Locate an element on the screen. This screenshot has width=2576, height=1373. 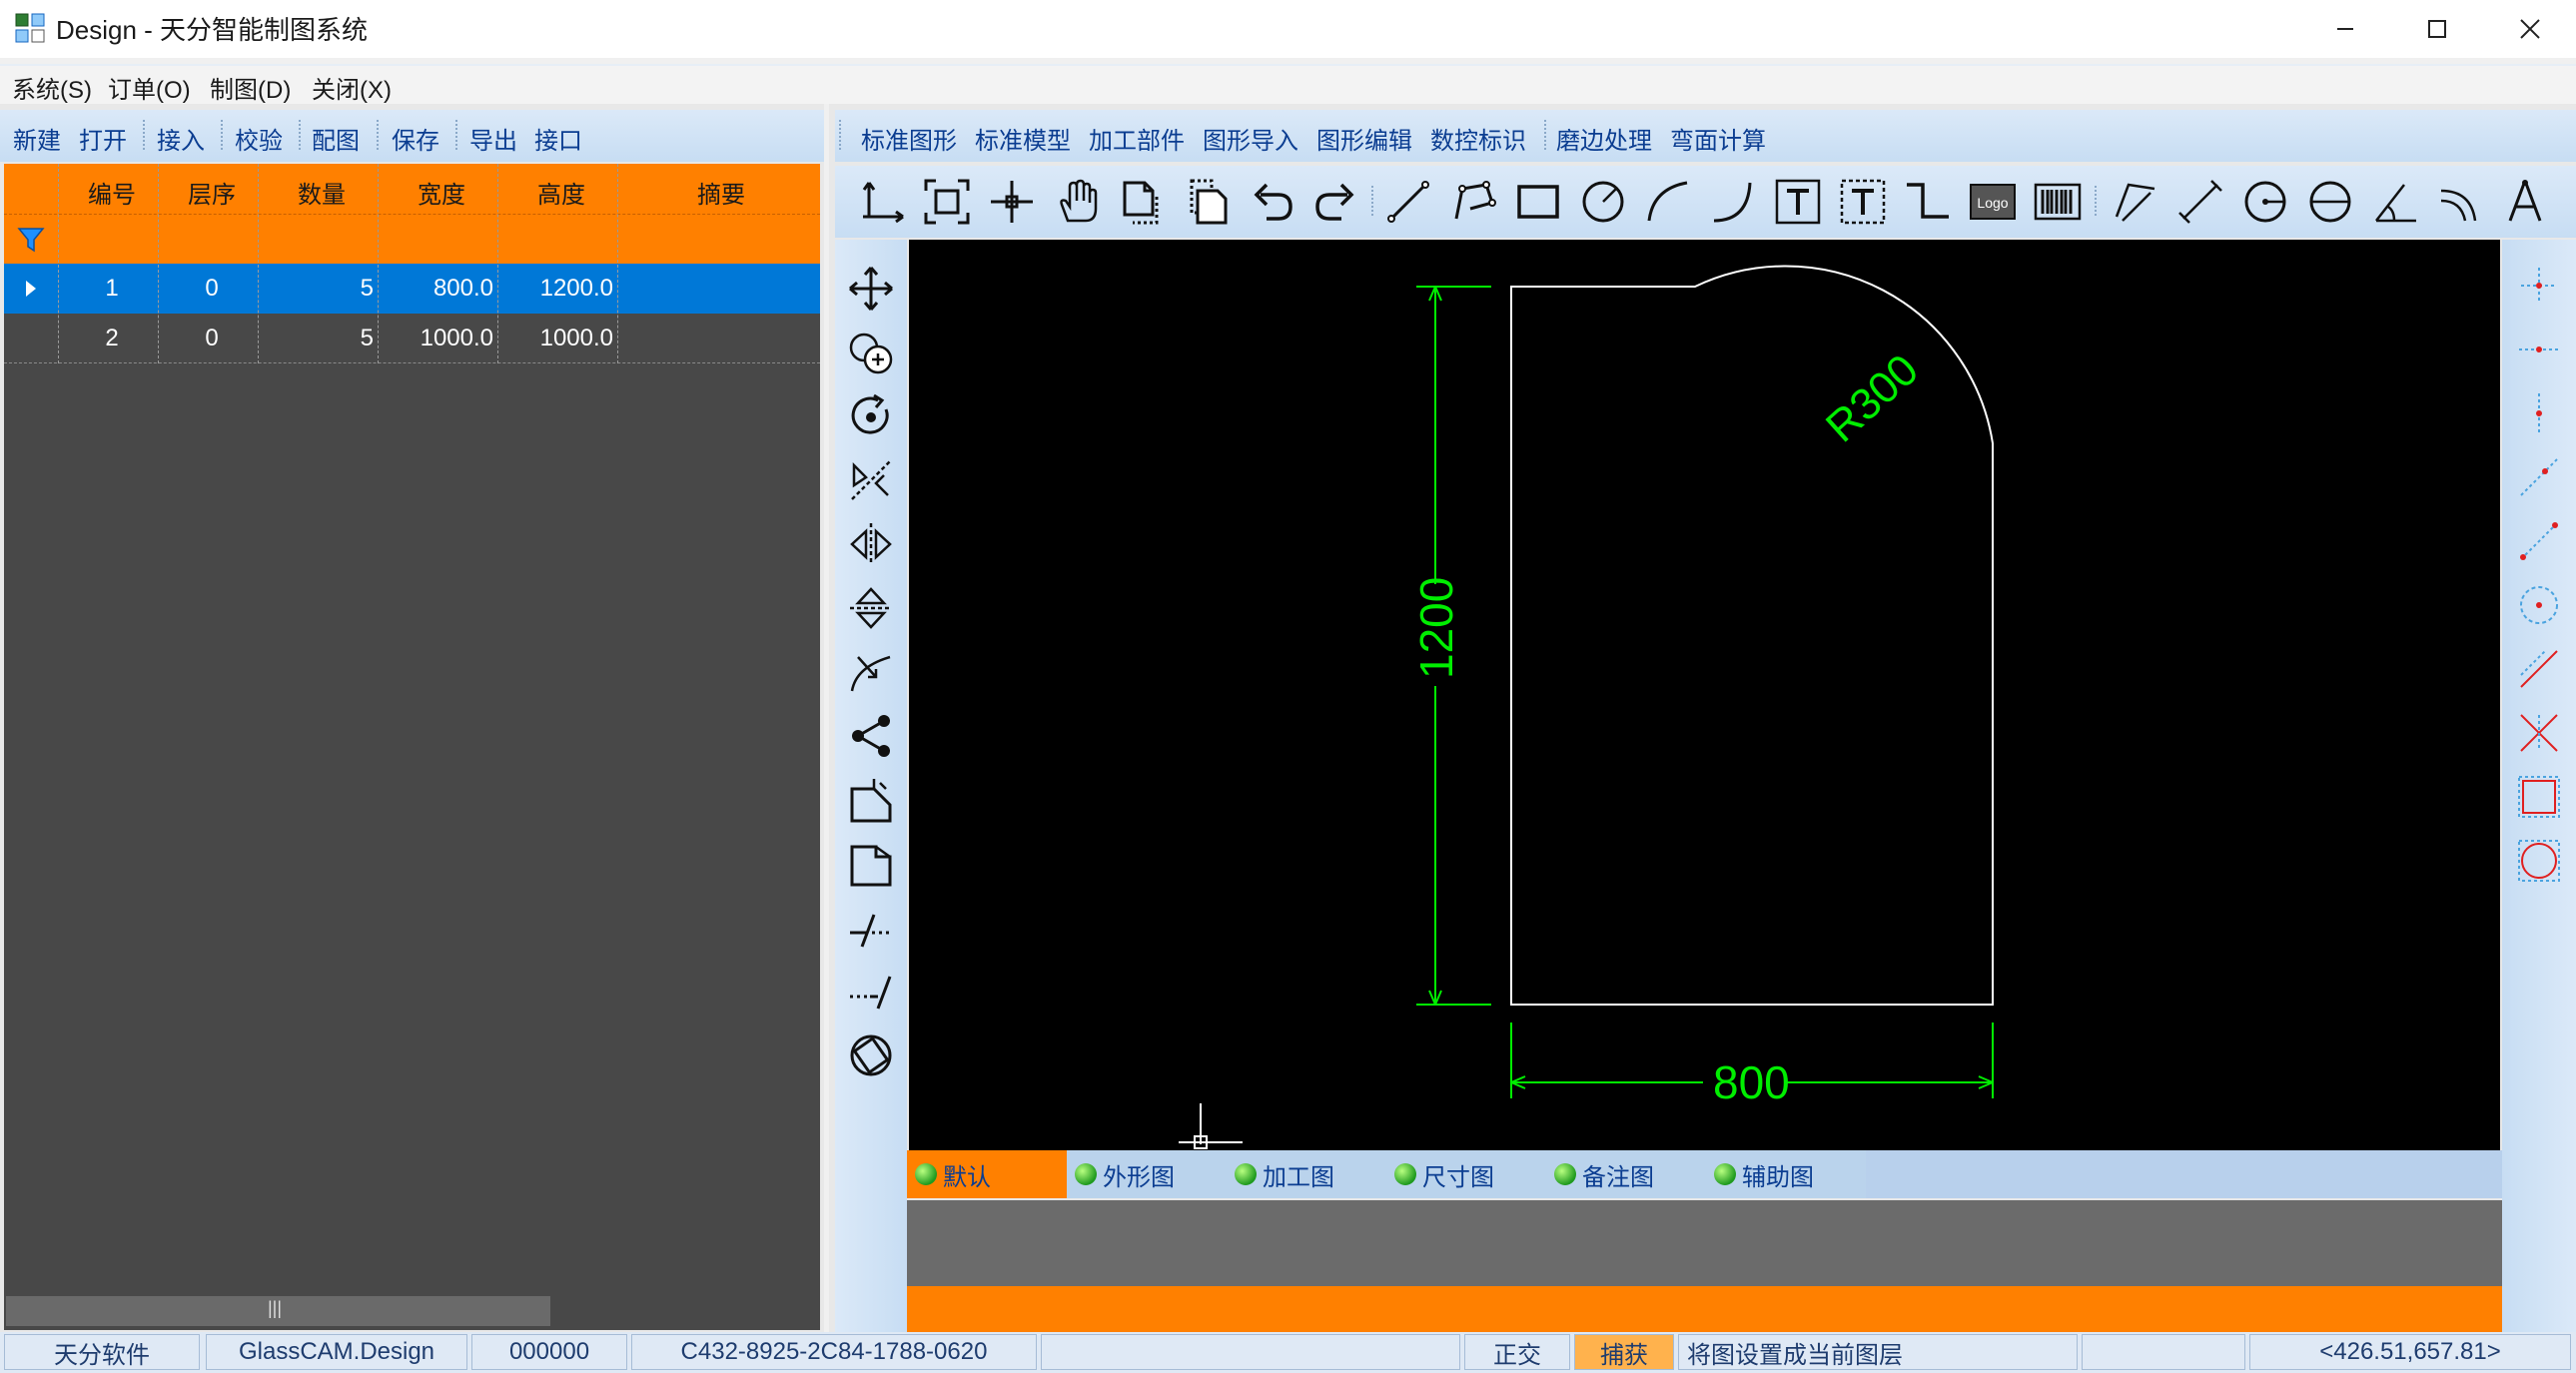
flip-horizontal-icon is located at coordinates (871, 544).